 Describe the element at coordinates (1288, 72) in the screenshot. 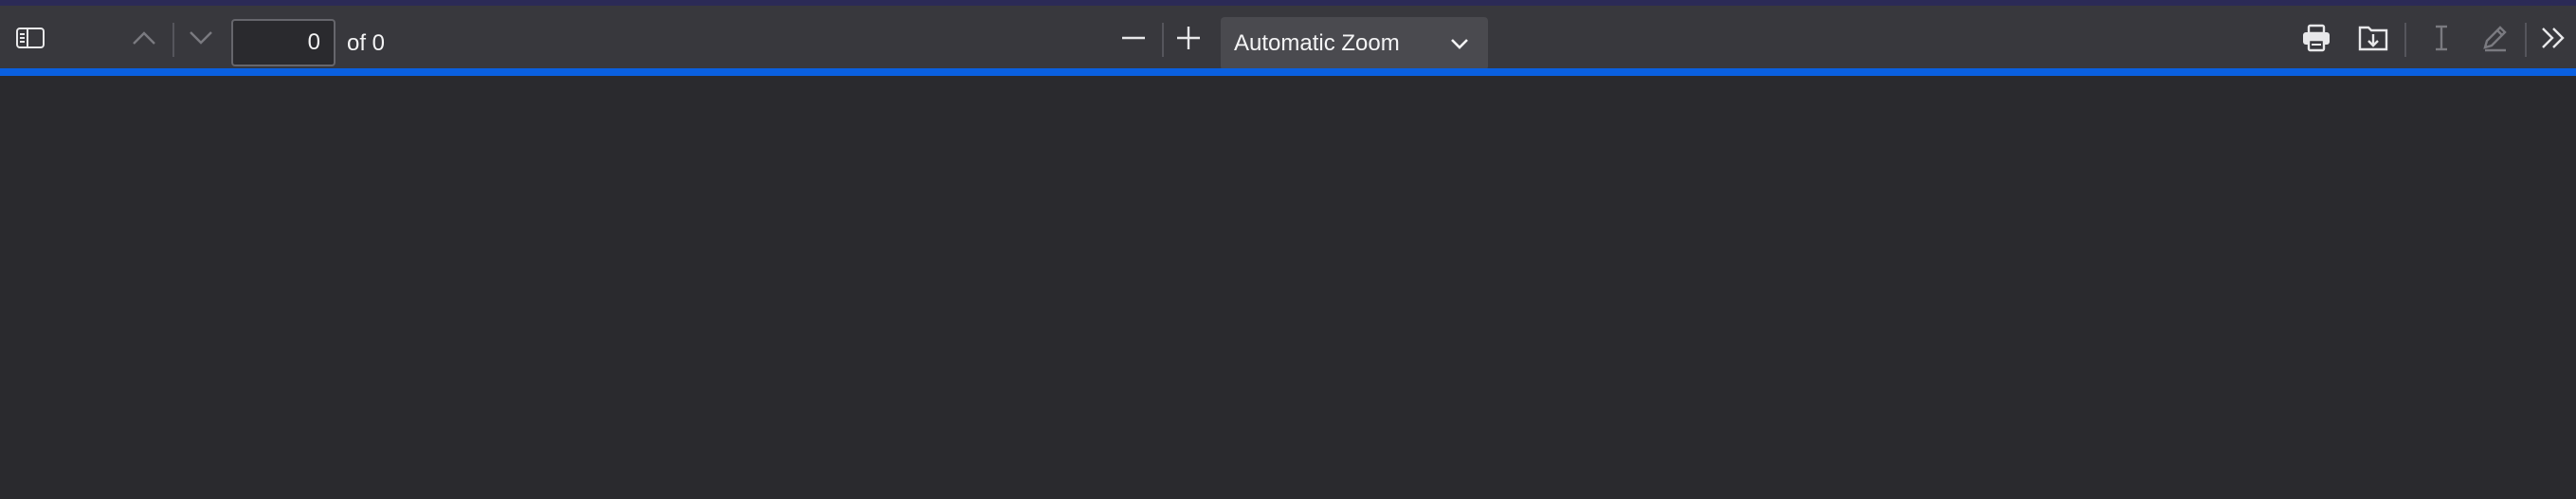

I see `loading-progress-bar` at that location.